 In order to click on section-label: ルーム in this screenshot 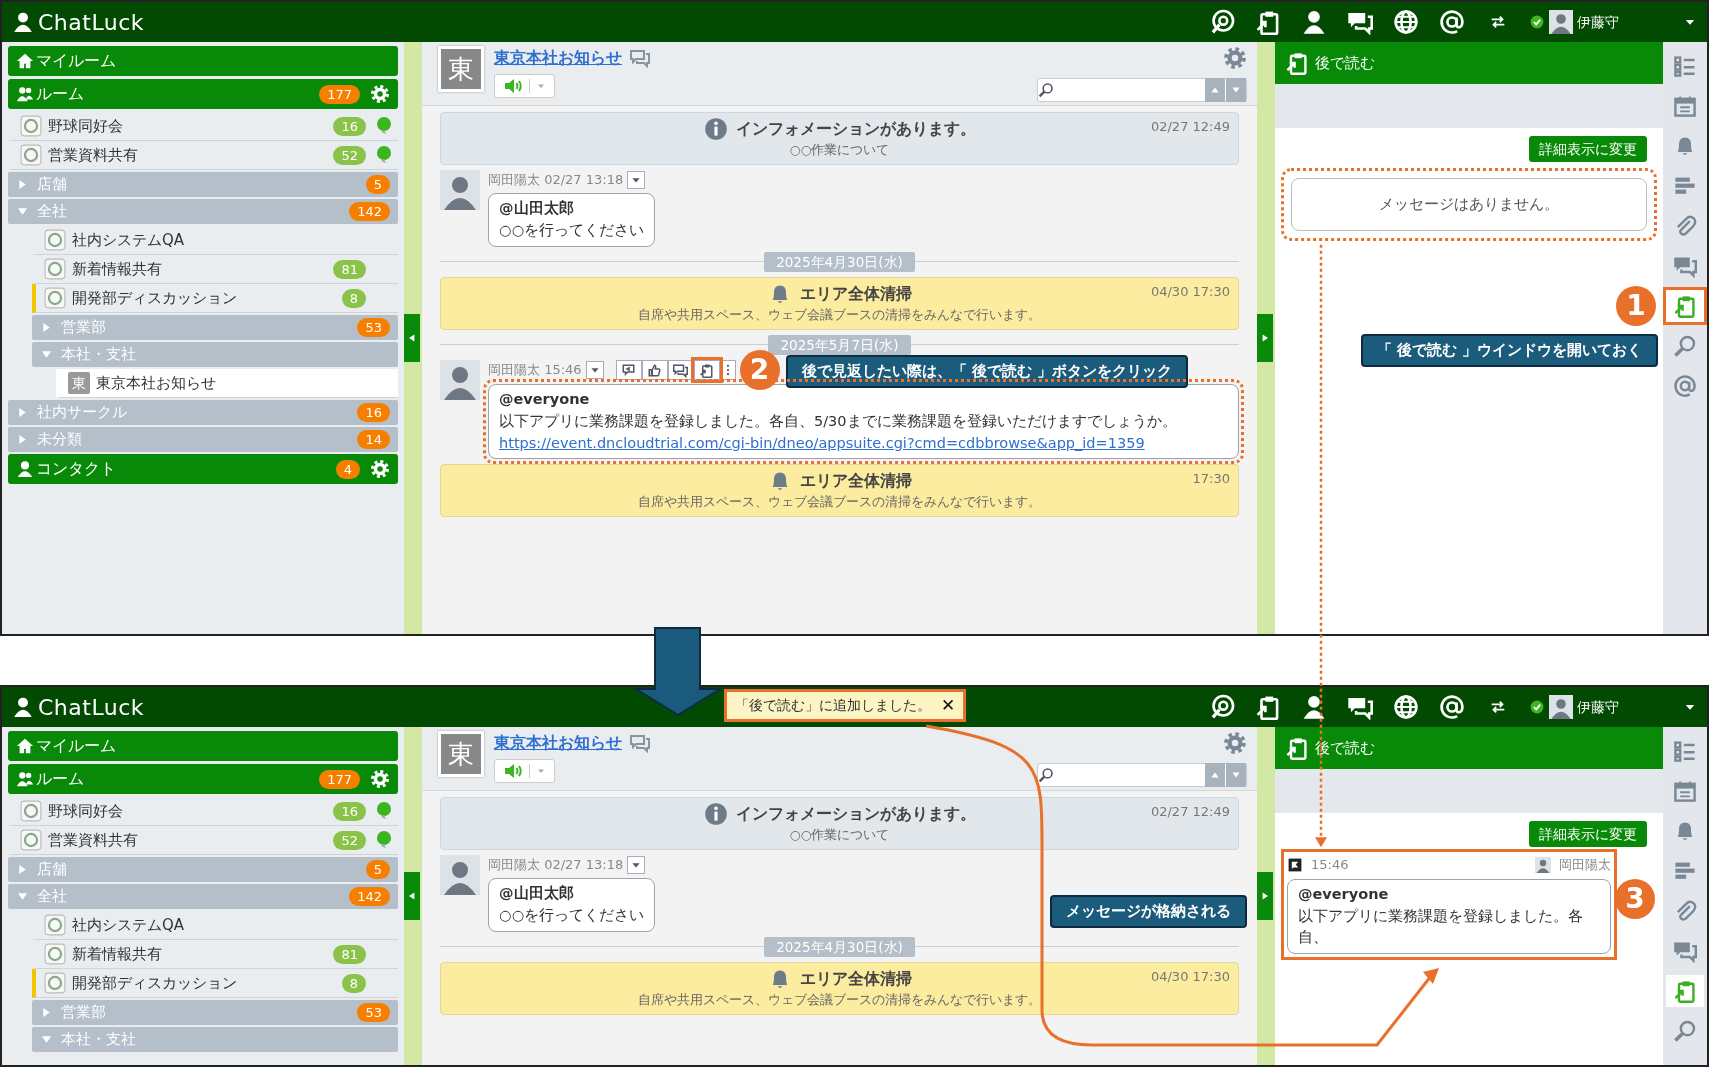, I will do `click(60, 779)`.